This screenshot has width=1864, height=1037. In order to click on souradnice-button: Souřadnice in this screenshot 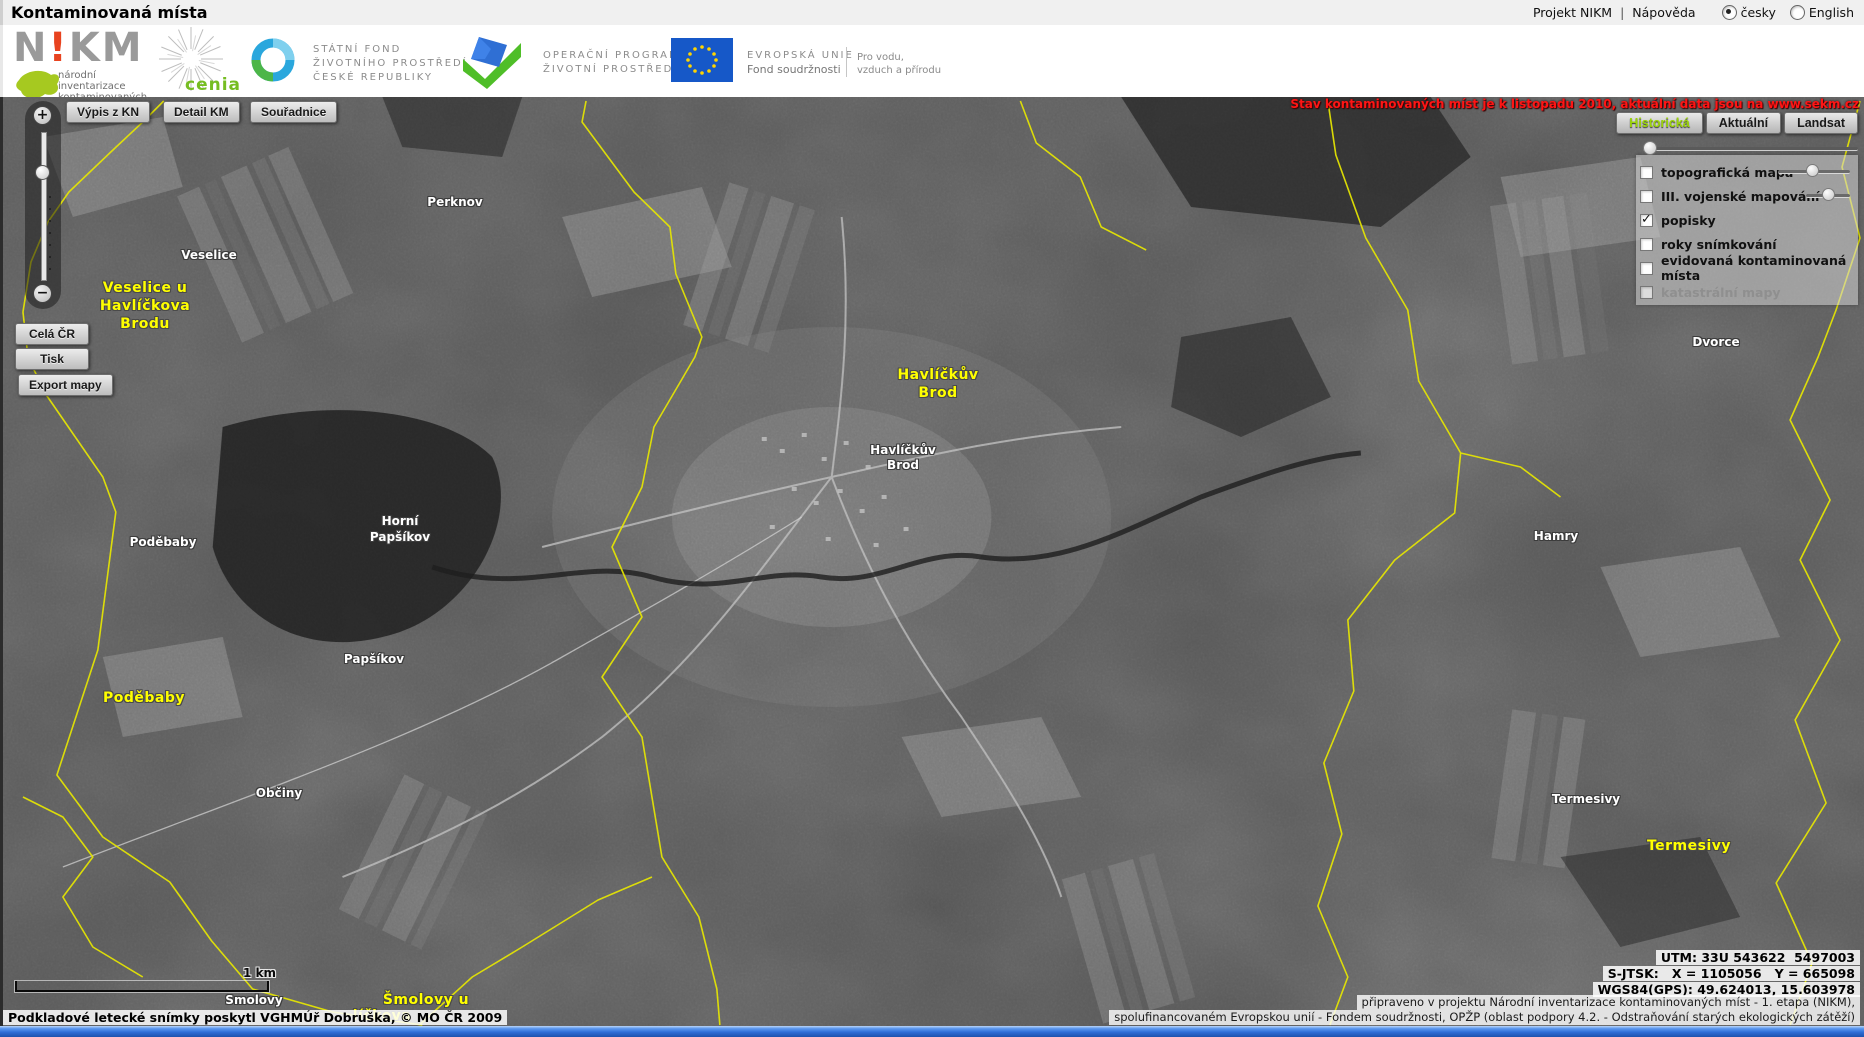, I will do `click(294, 112)`.